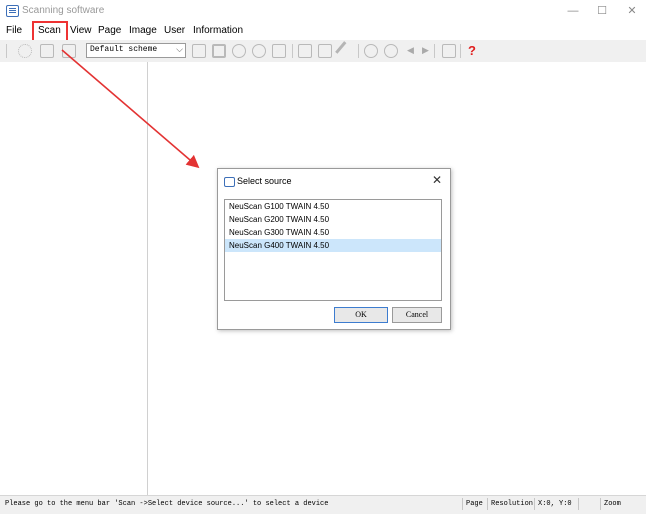 The image size is (646, 514). I want to click on maximize-button: ☐, so click(602, 11).